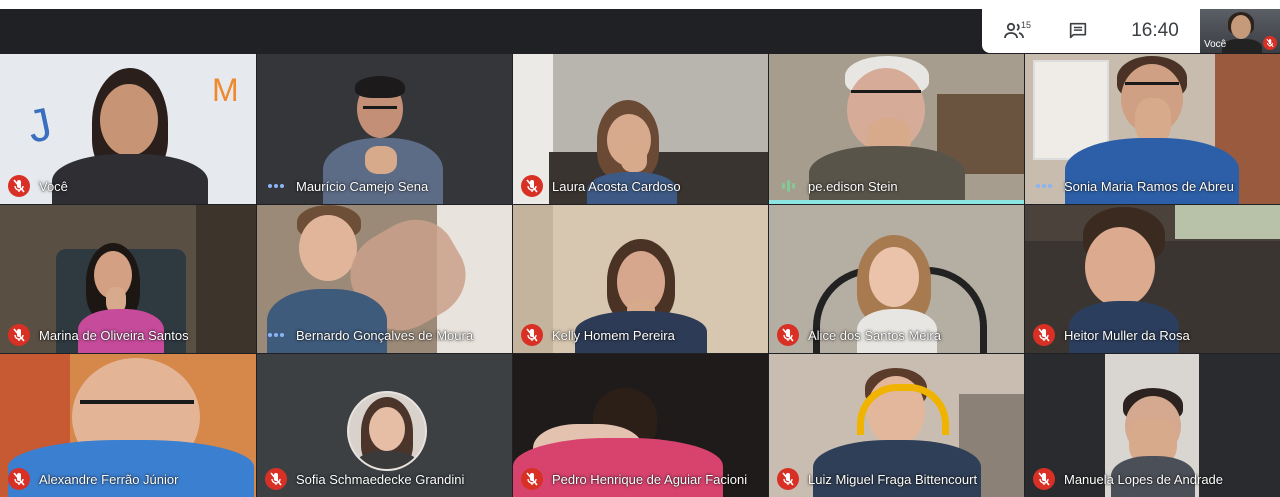 Image resolution: width=1280 pixels, height=497 pixels. I want to click on participant-tile-1: J H M Você, so click(128, 129).